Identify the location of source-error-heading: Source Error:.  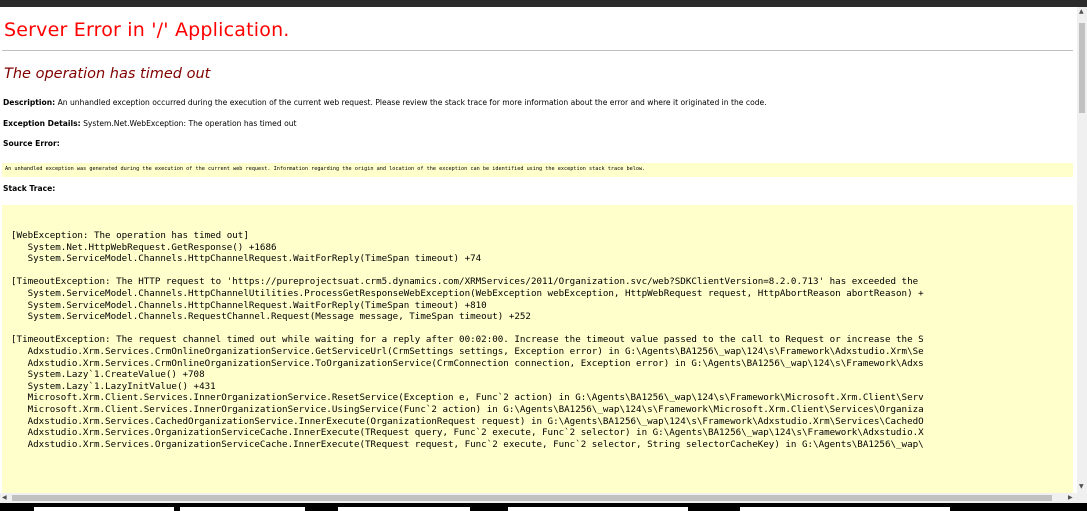
(31, 143).